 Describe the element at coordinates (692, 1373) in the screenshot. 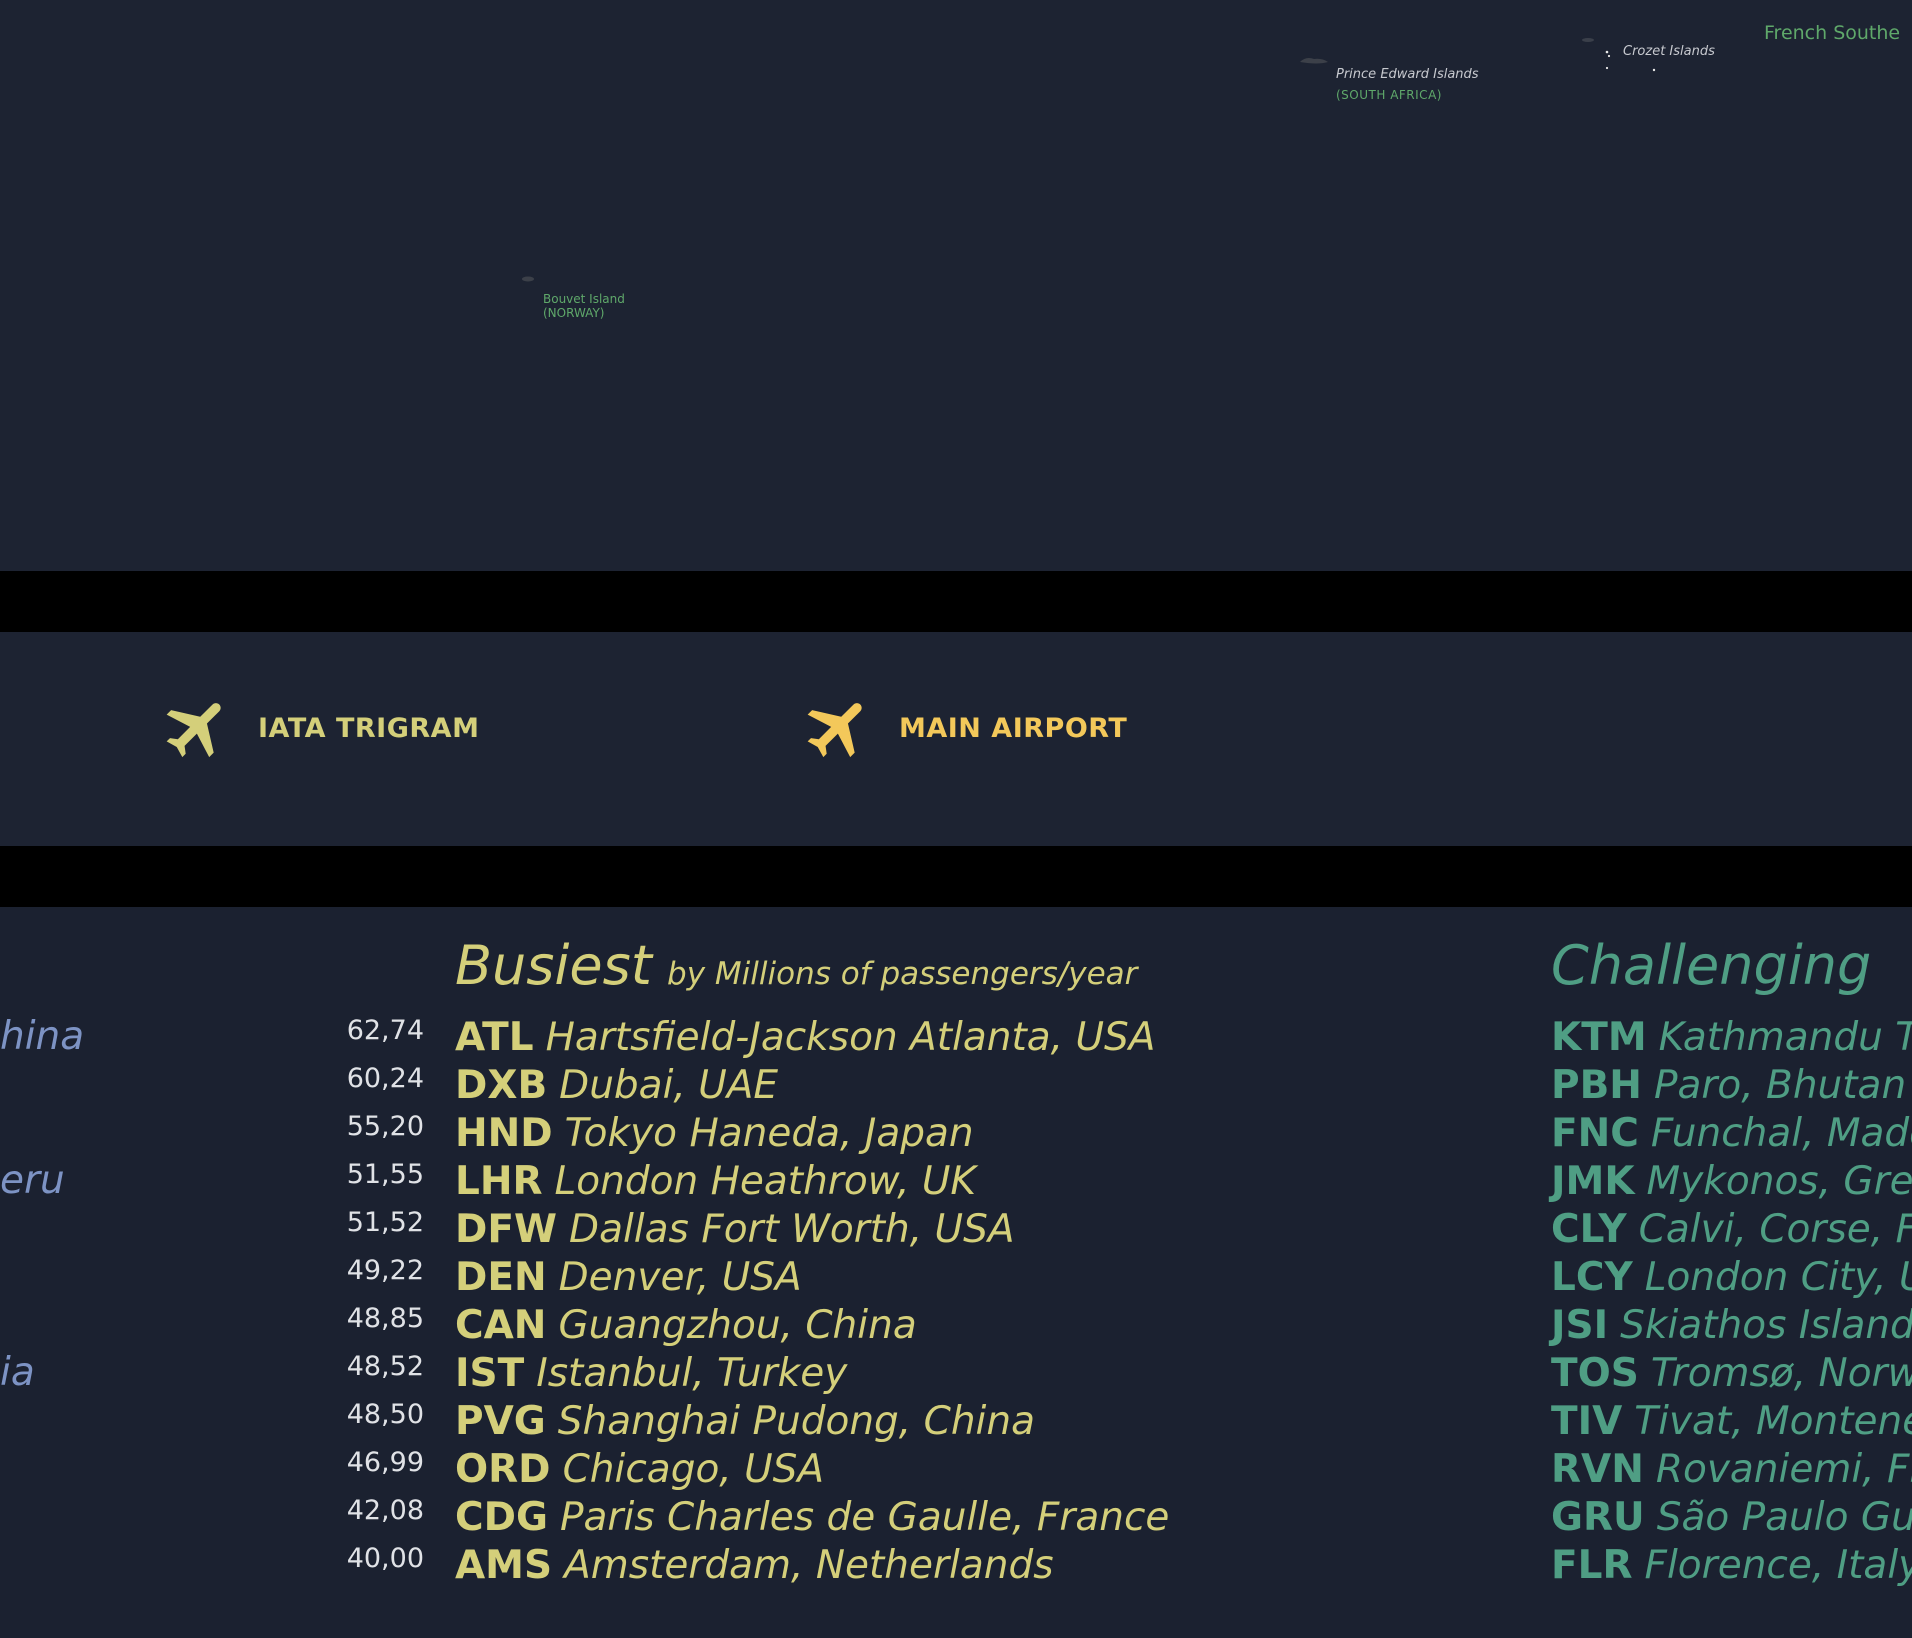

I see `airport-name: Istanbul, Turkey` at that location.